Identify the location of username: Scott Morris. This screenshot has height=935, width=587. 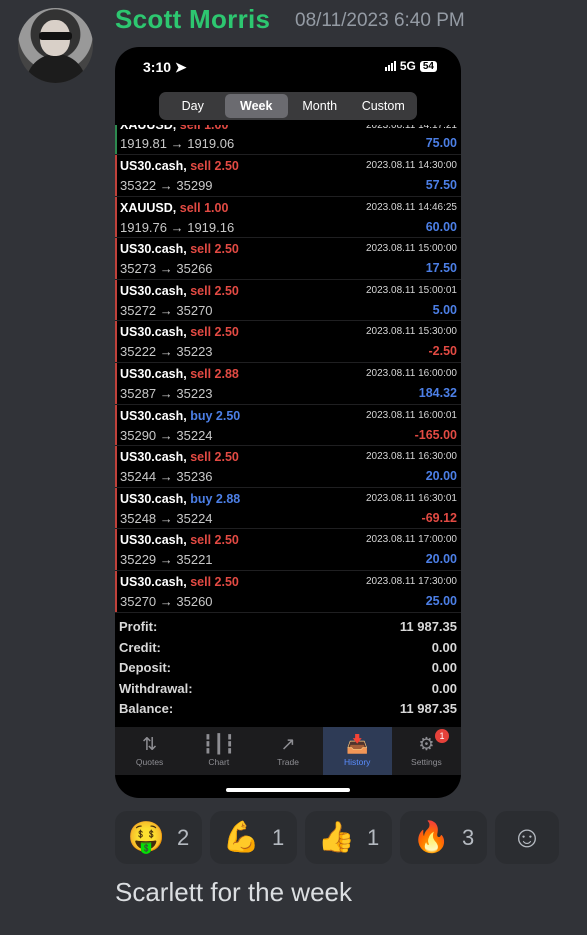
(192, 19).